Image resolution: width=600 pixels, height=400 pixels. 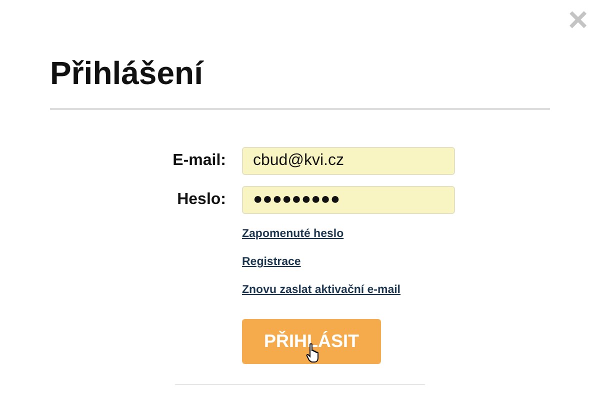 I want to click on link: Zapomenuté heslo, so click(x=293, y=234).